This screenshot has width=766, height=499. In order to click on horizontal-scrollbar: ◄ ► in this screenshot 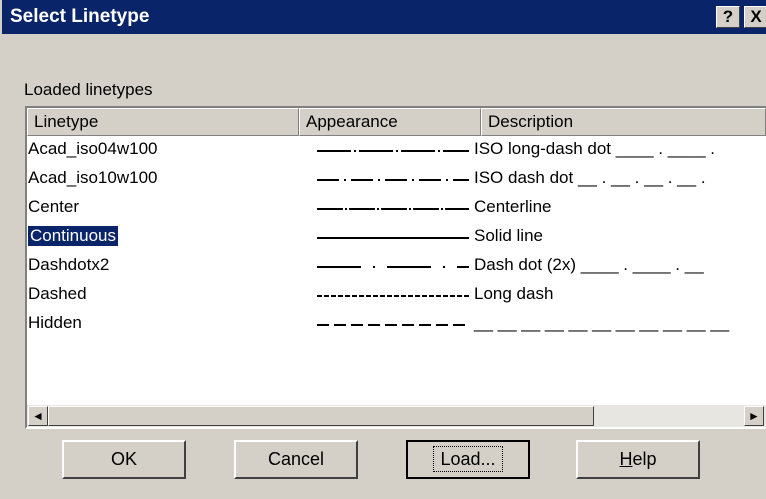, I will do `click(396, 416)`.